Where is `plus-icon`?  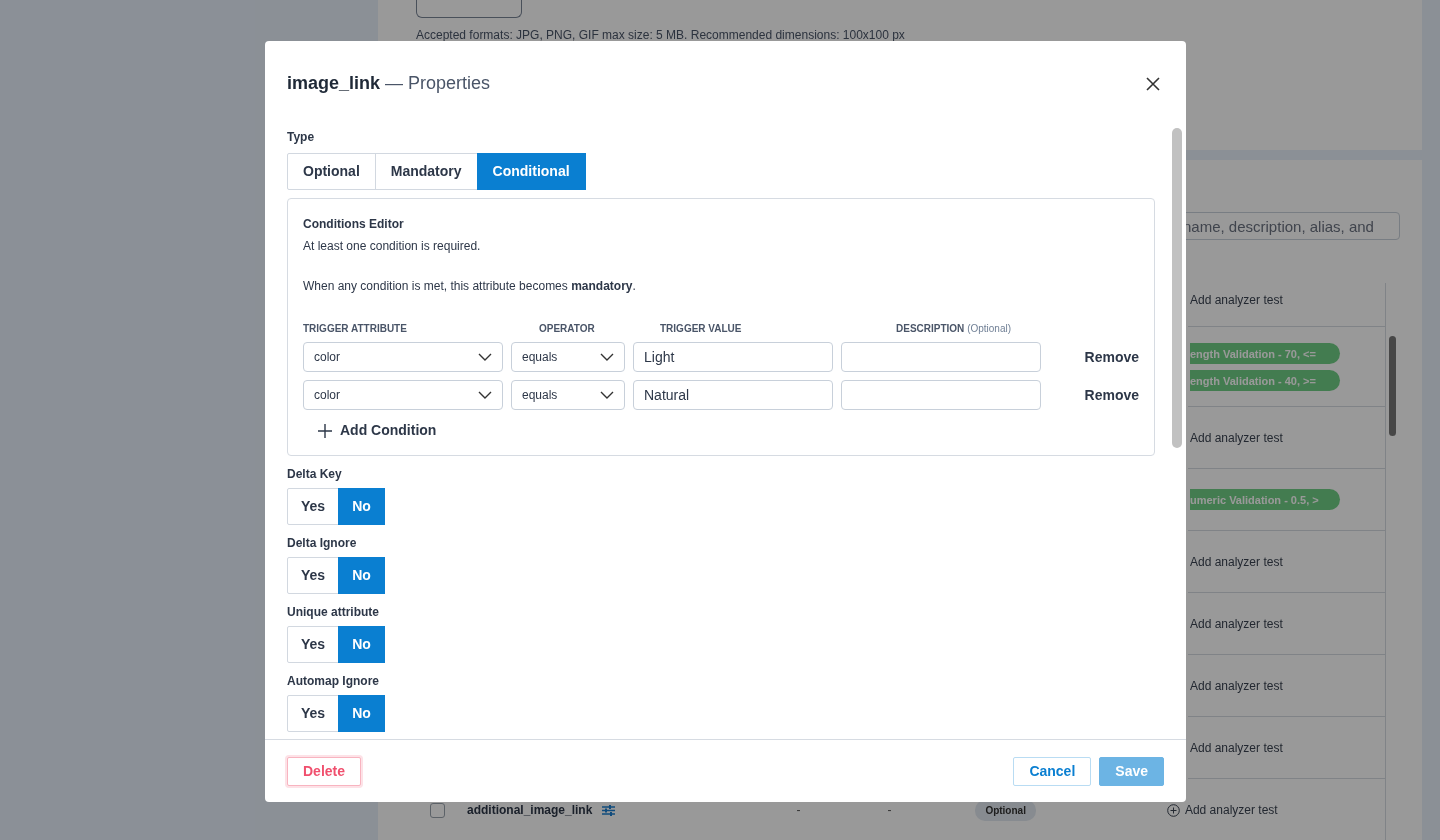
plus-icon is located at coordinates (325, 430).